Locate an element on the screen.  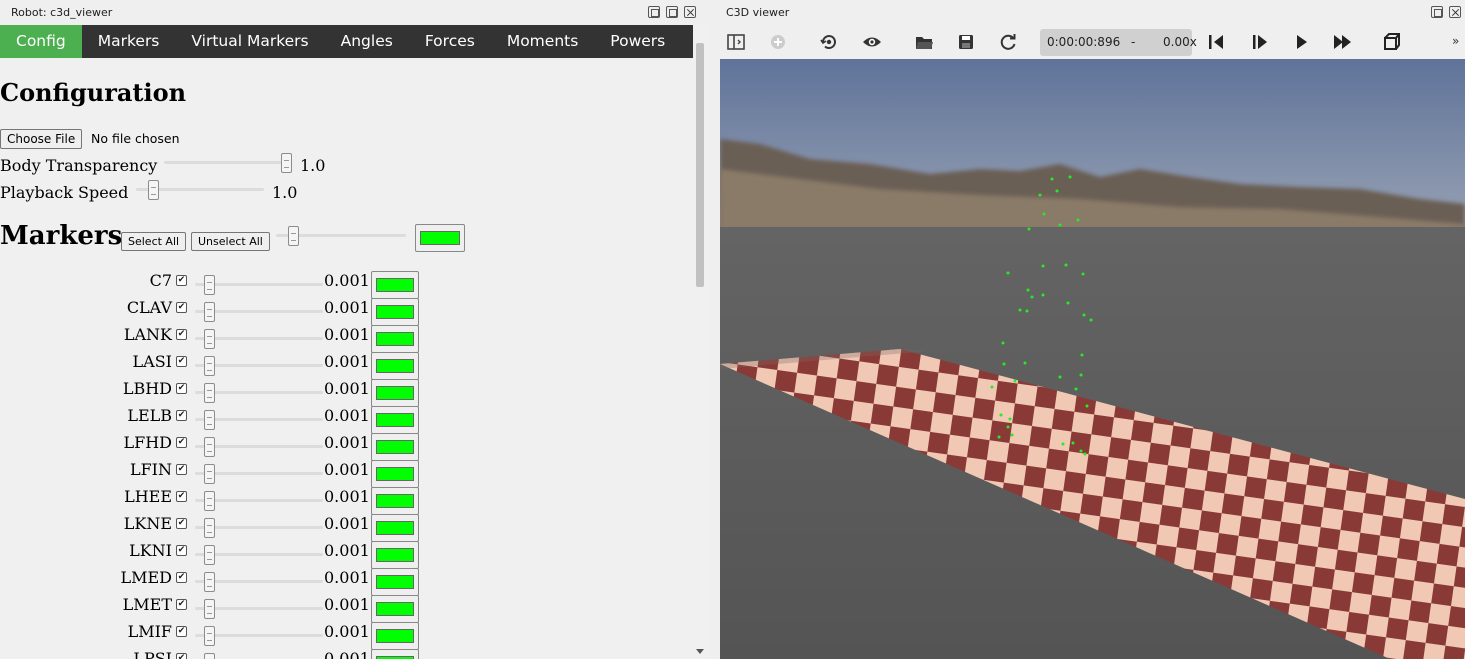
play-icon is located at coordinates (1301, 42).